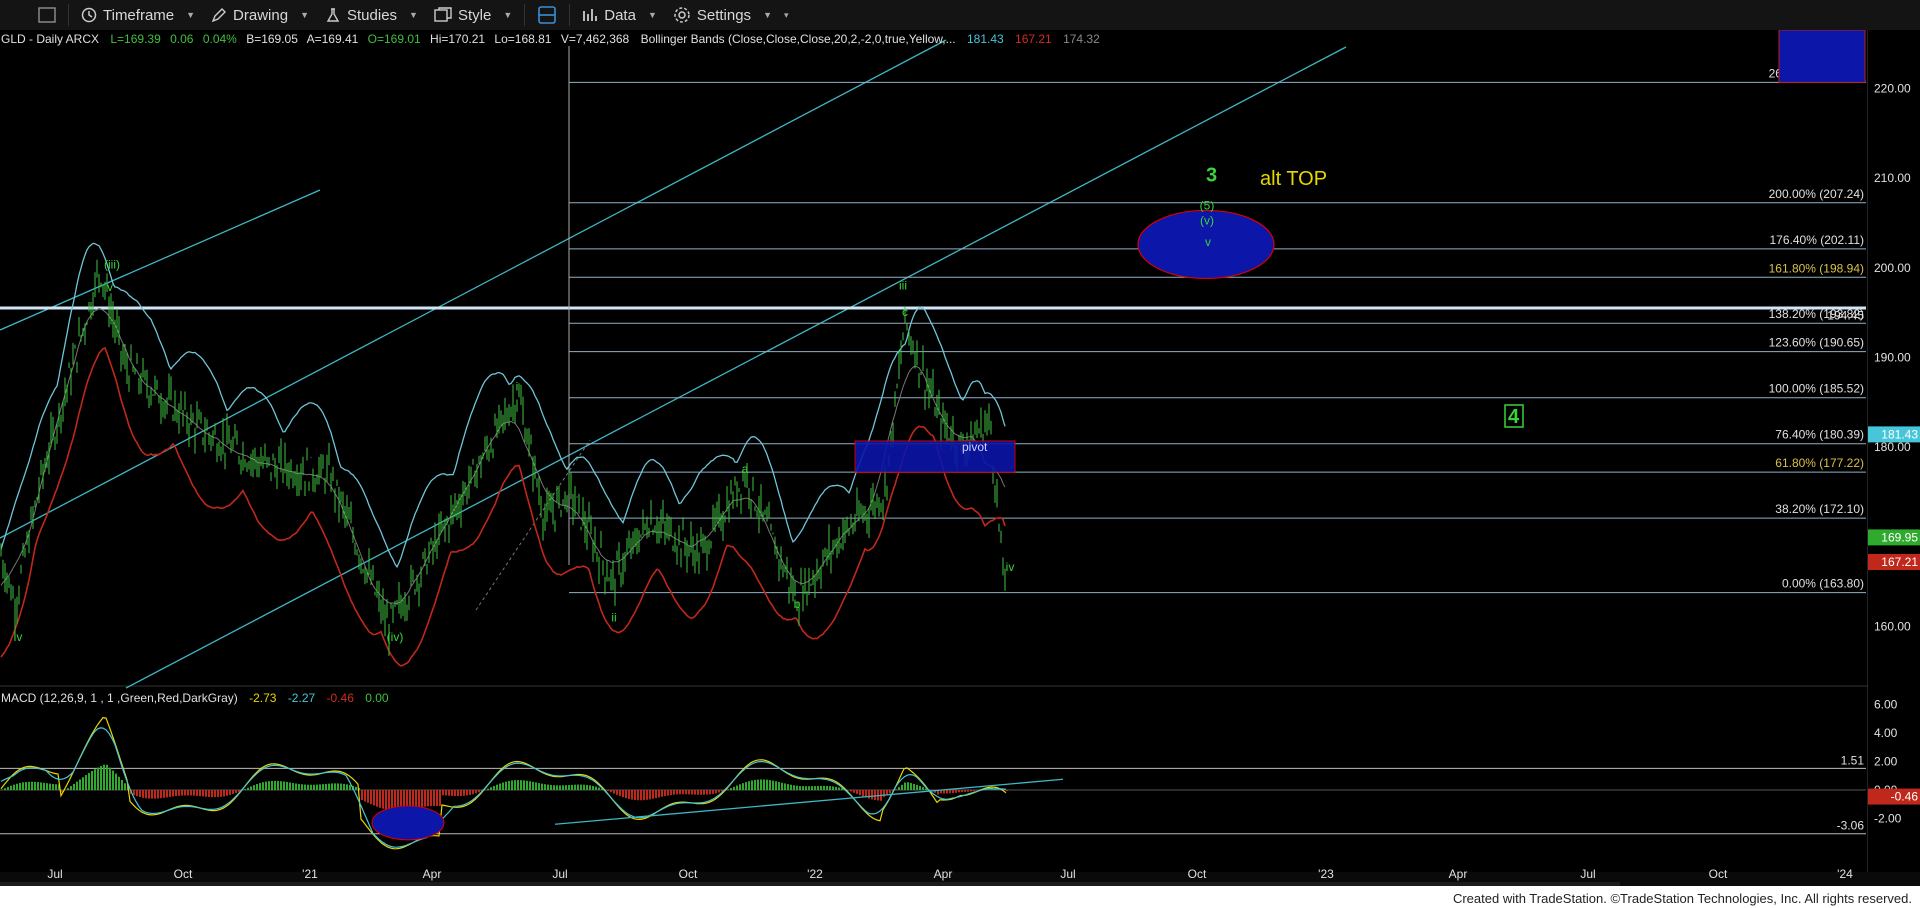 Image resolution: width=1920 pixels, height=908 pixels. I want to click on pivot-box, so click(935, 456).